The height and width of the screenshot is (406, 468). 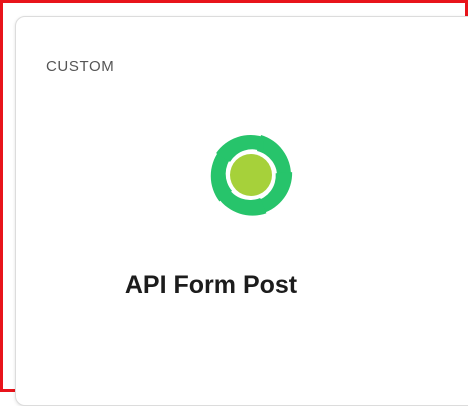 What do you see at coordinates (80, 66) in the screenshot?
I see `card-category-label: CUSTOM` at bounding box center [80, 66].